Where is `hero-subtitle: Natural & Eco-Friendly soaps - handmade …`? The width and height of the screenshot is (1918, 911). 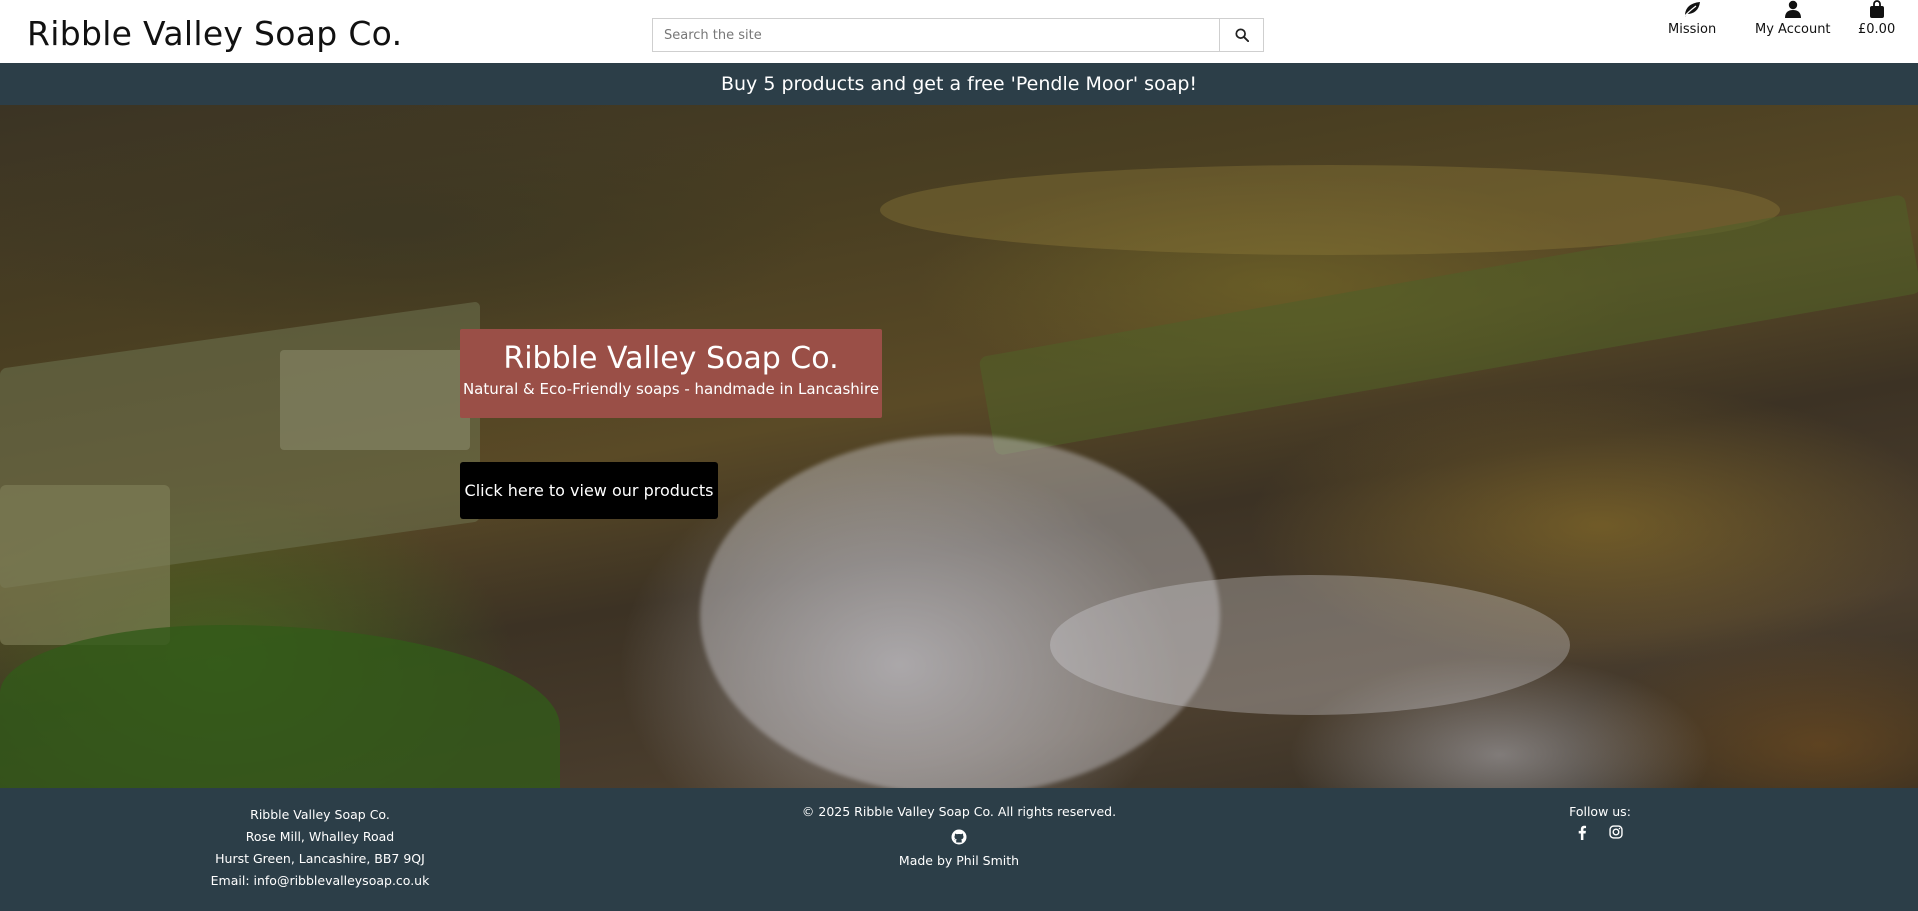 hero-subtitle: Natural & Eco-Friendly soaps - handmade … is located at coordinates (671, 389).